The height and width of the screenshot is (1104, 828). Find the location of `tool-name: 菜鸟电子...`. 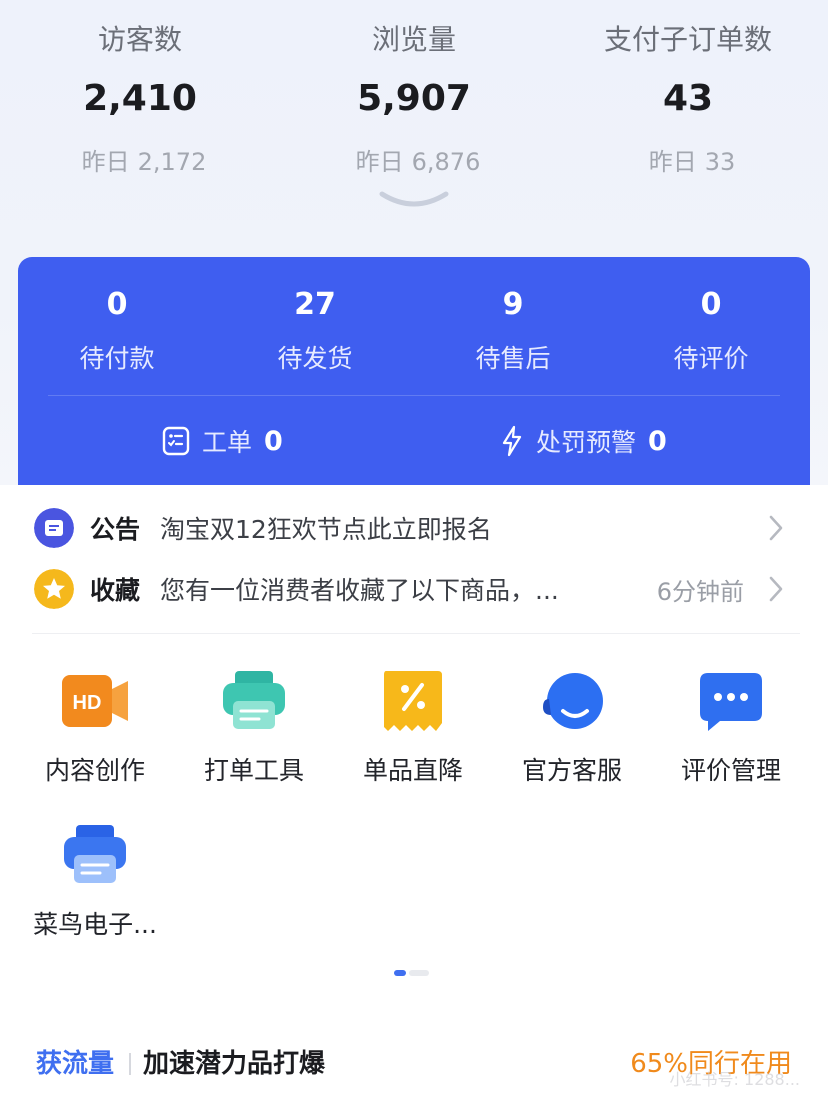

tool-name: 菜鸟电子... is located at coordinates (95, 924).